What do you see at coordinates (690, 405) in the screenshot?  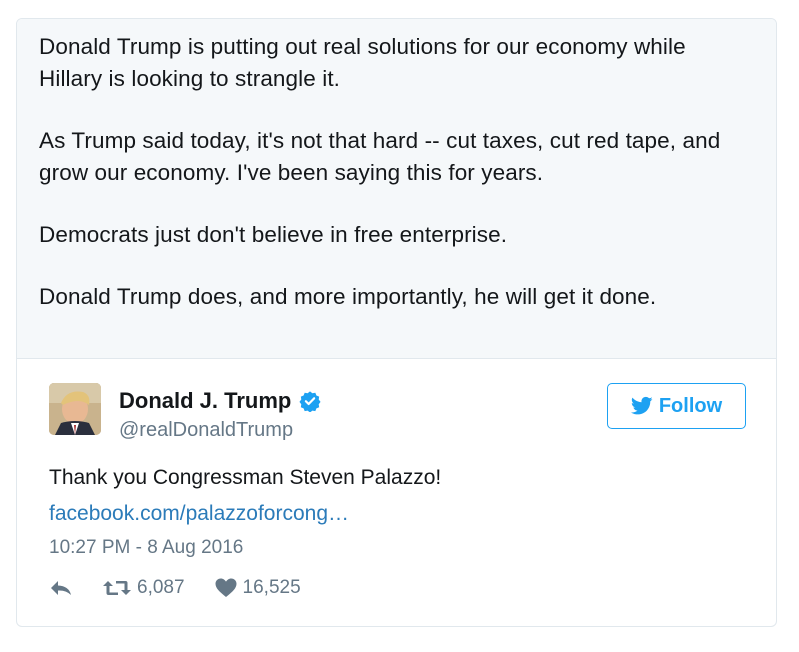 I see `follow-label: Follow` at bounding box center [690, 405].